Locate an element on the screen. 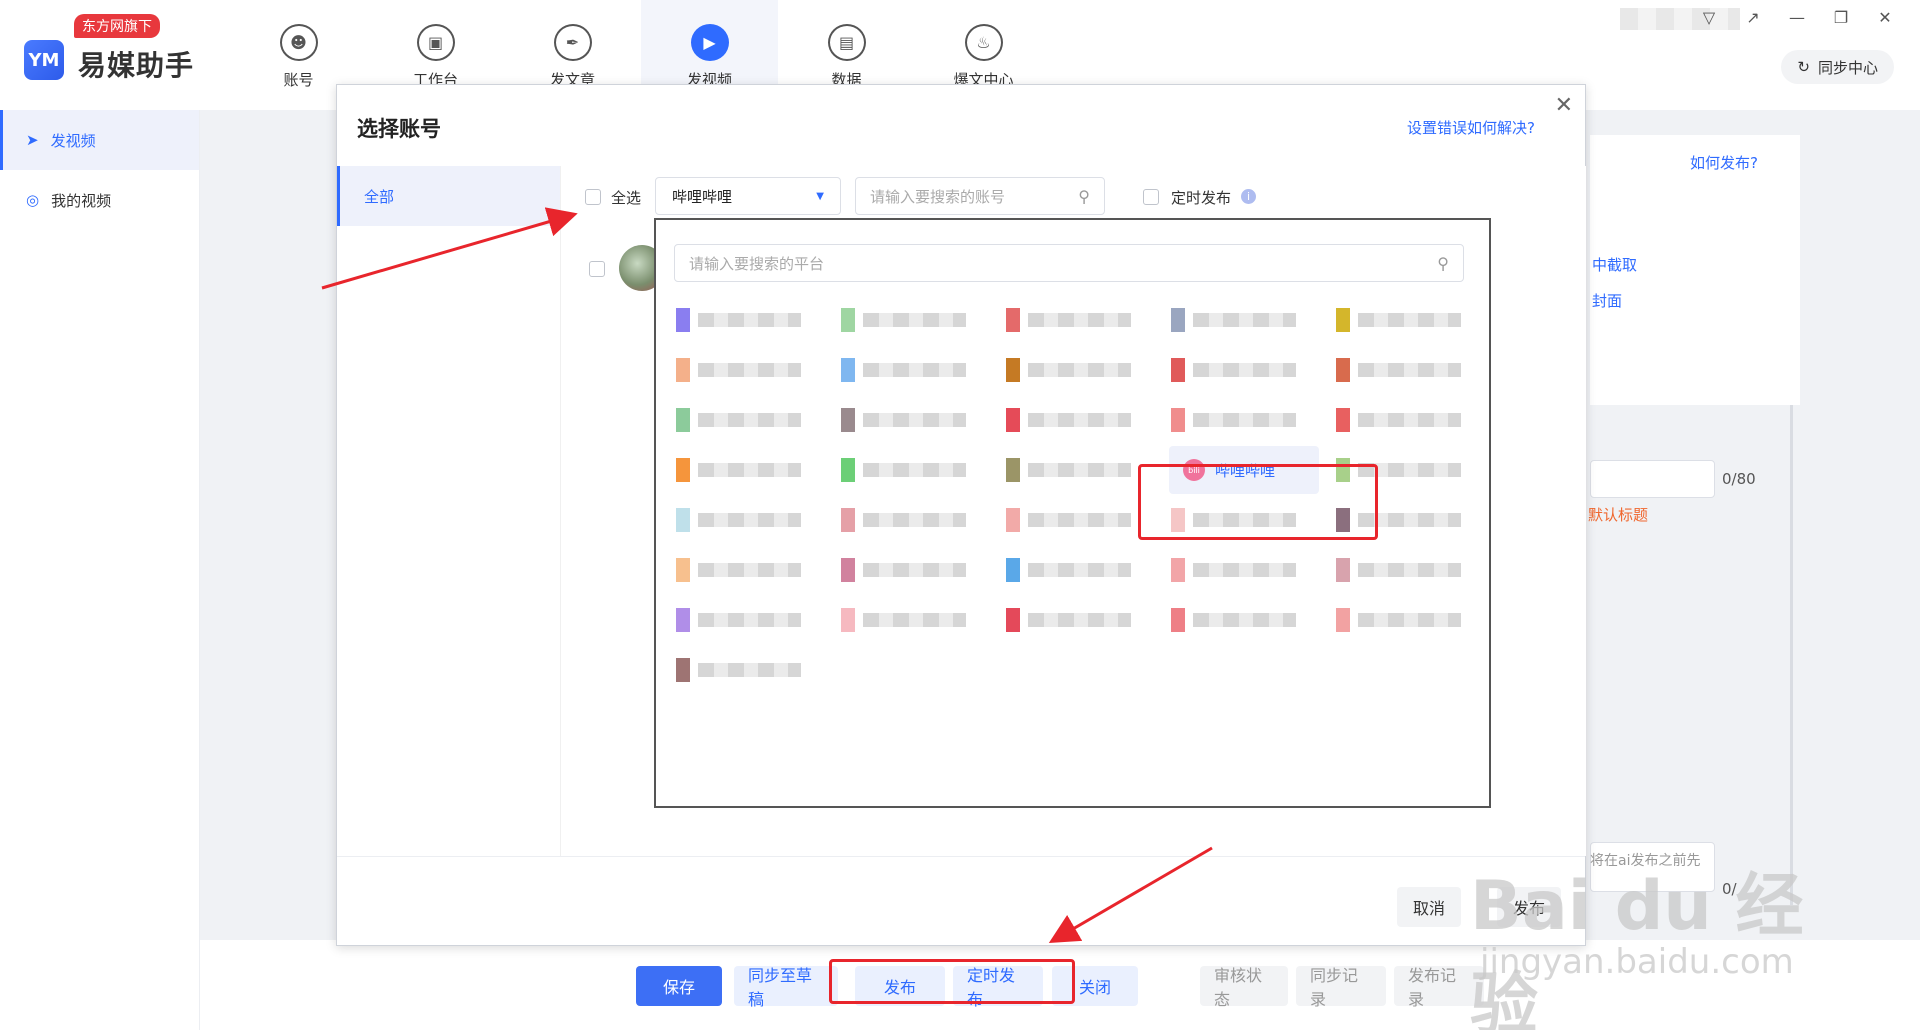 The width and height of the screenshot is (1920, 1030). account-search-input: 请输入要搜索的账号 ⚲ is located at coordinates (980, 196).